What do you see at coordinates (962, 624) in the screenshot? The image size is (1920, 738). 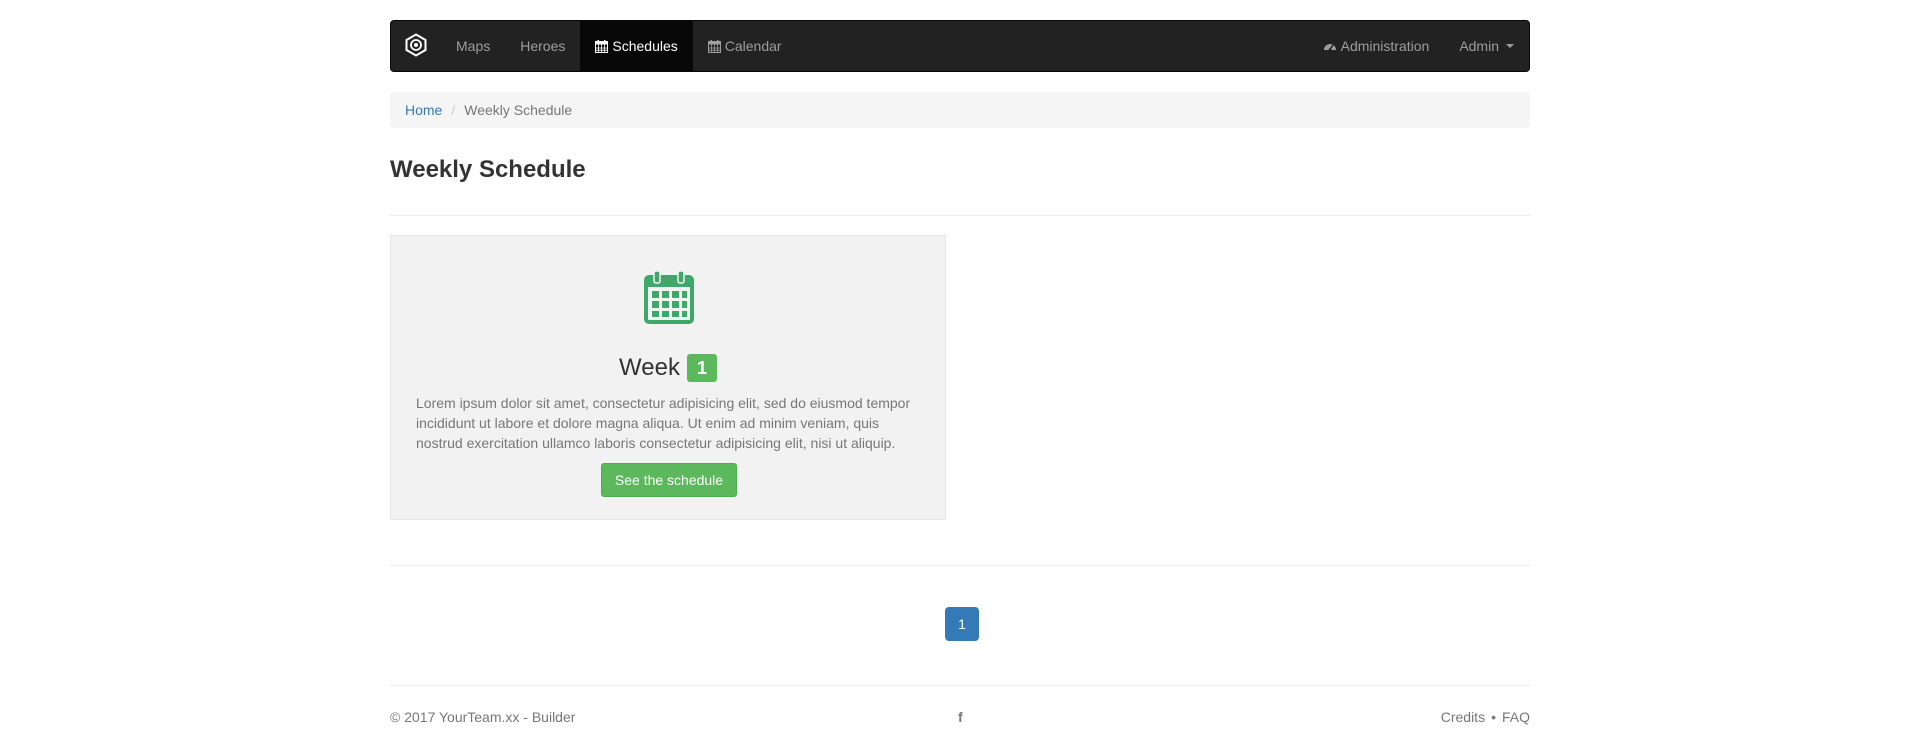 I see `pagination-page-1: 1` at bounding box center [962, 624].